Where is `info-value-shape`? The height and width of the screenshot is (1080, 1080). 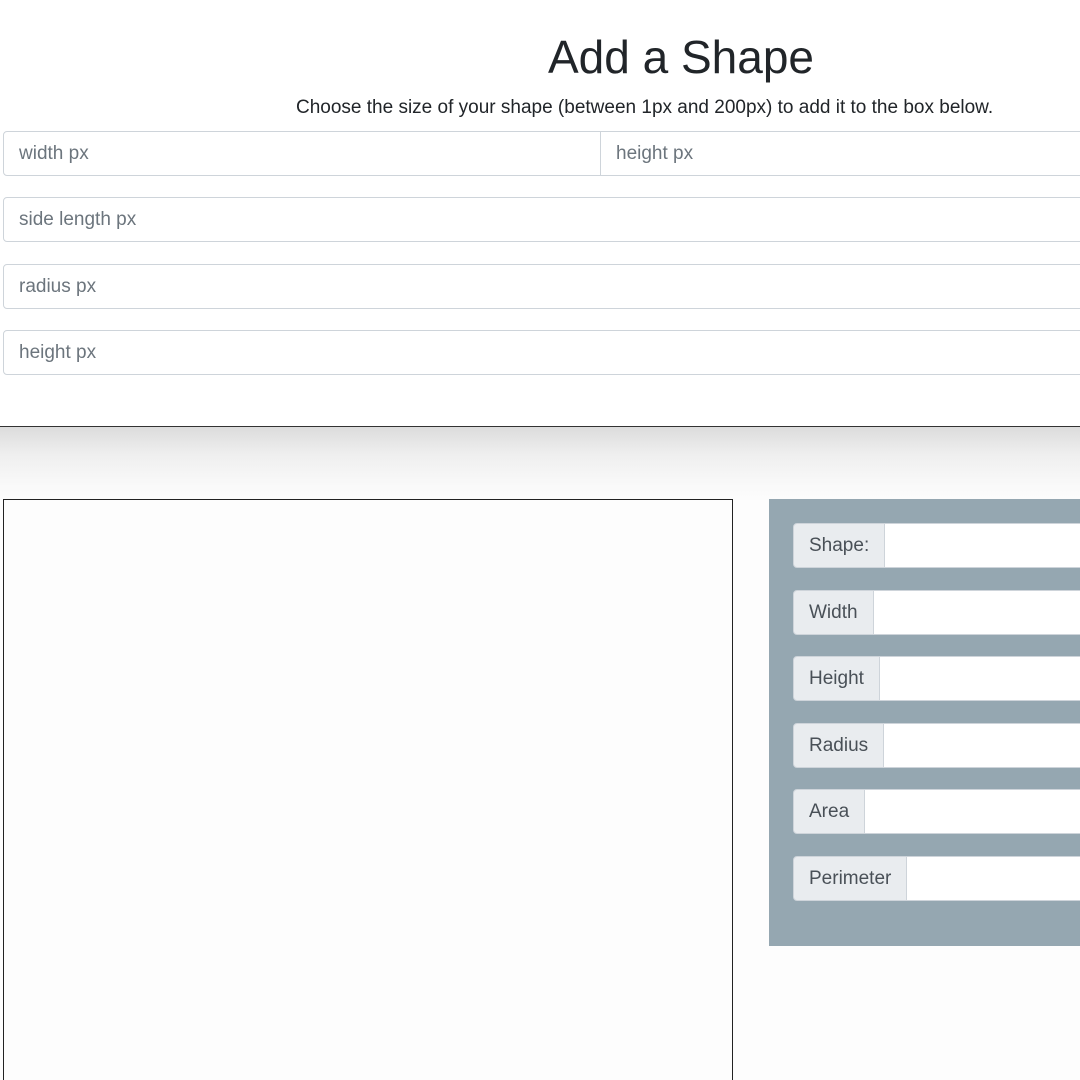
info-value-shape is located at coordinates (982, 545).